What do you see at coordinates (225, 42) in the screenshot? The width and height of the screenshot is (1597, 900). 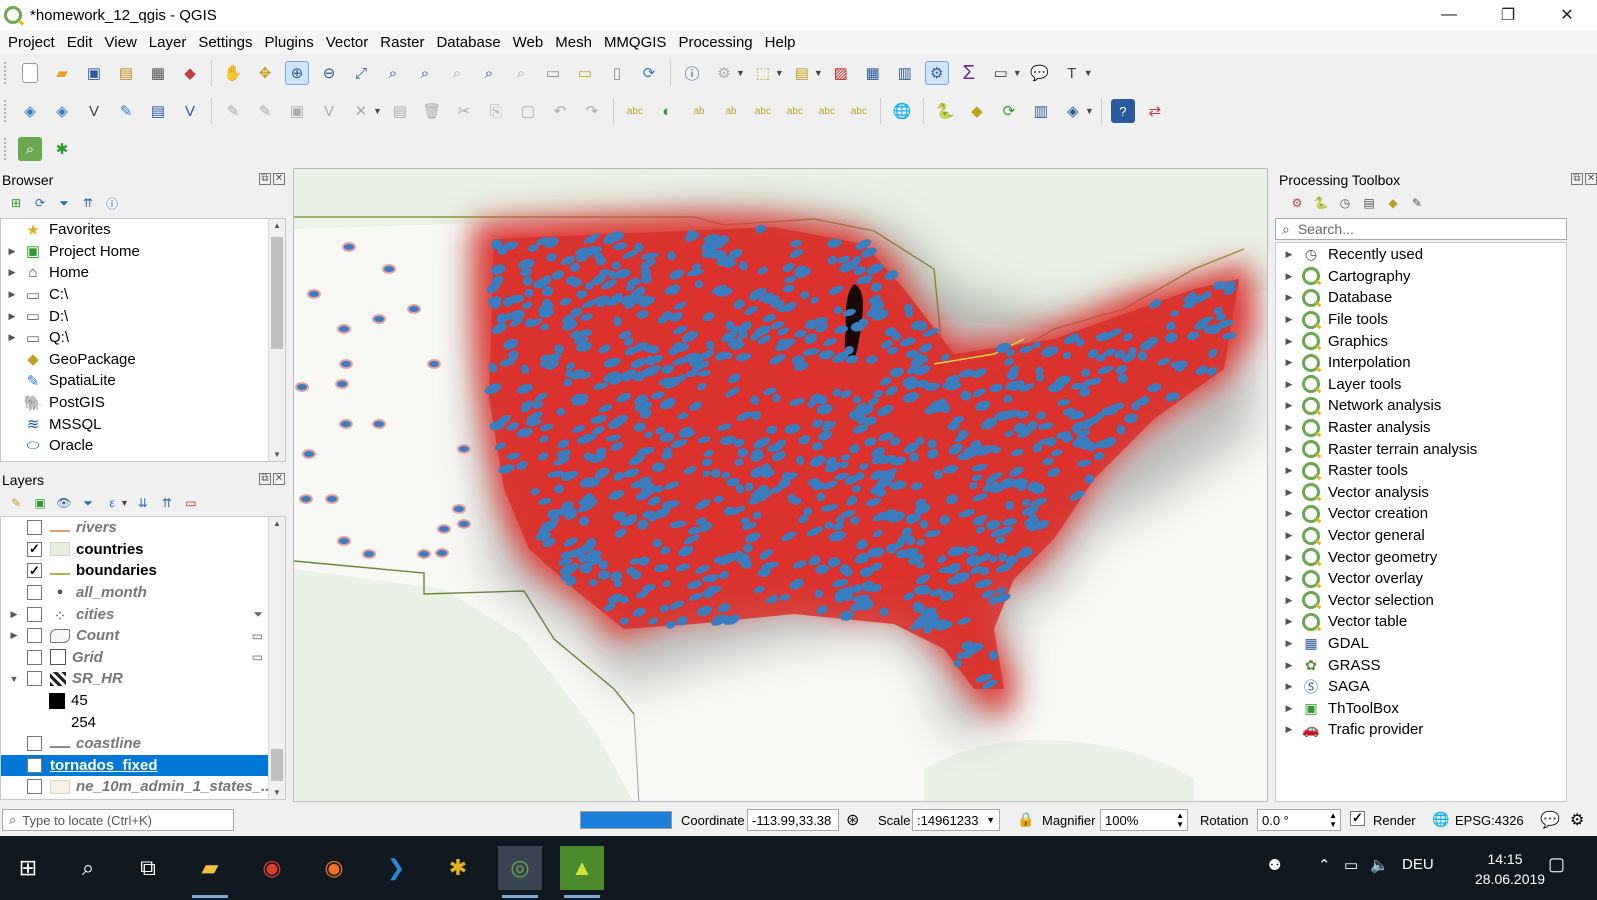 I see `menu-settings: Settings` at bounding box center [225, 42].